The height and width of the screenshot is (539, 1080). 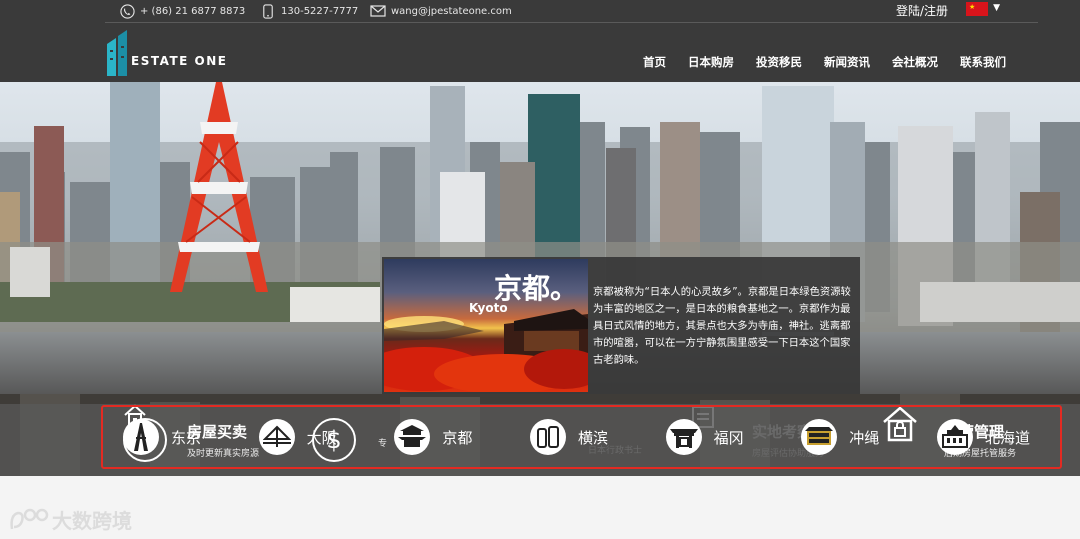 I want to click on main-nav: 首页 日本购房 投资移民 新闻资讯 会社概况 联系我们, so click(x=824, y=62).